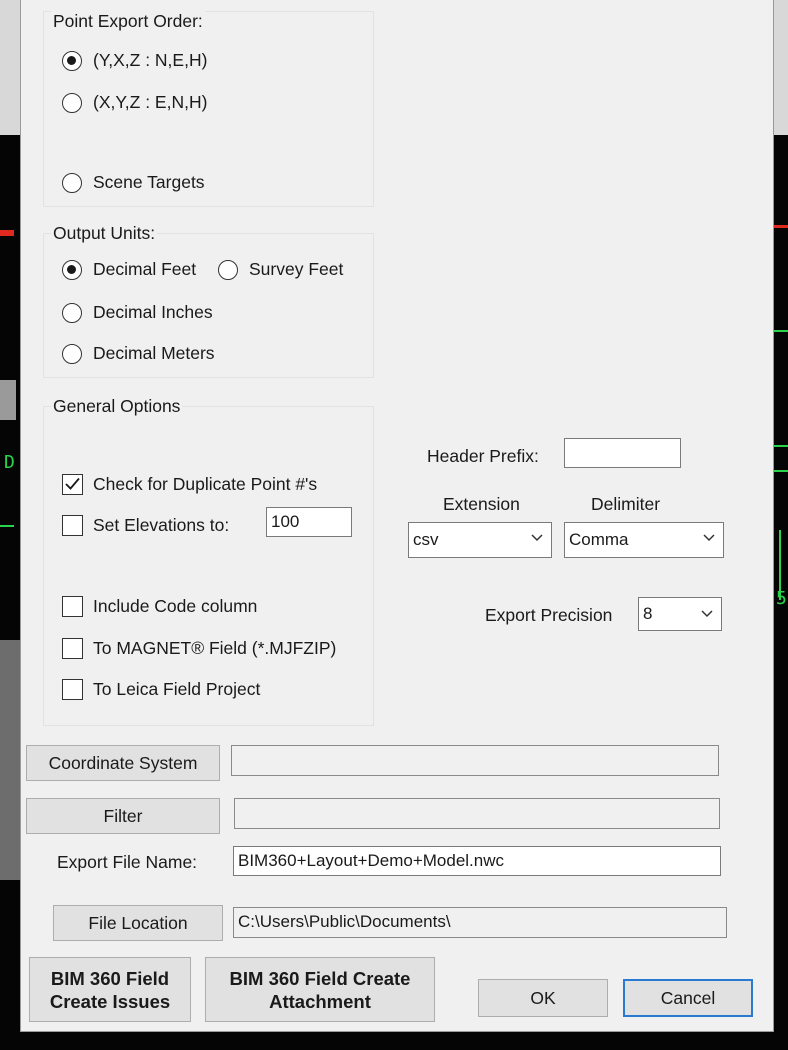 The height and width of the screenshot is (1050, 788). Describe the element at coordinates (622, 453) in the screenshot. I see `header-prefix-input` at that location.